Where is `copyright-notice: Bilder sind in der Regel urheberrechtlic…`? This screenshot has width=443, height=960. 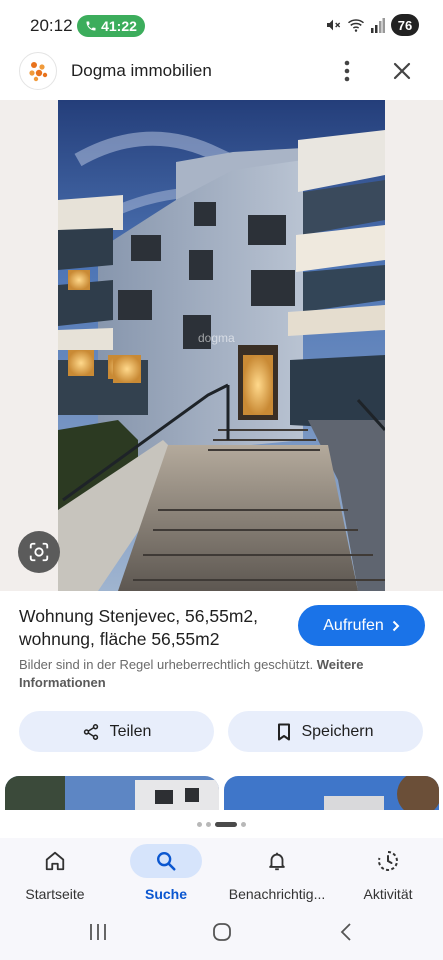 copyright-notice: Bilder sind in der Regel urheberrechtlic… is located at coordinates (219, 674).